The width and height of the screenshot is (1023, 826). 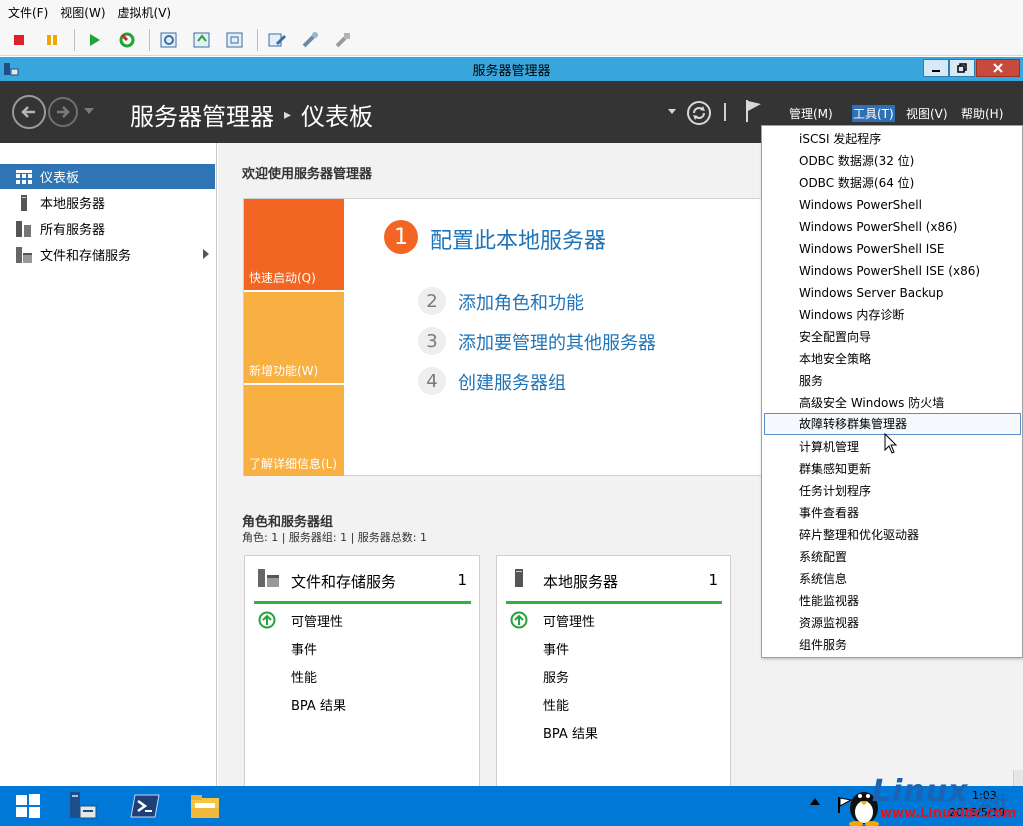 What do you see at coordinates (892, 623) in the screenshot?
I see `tools-item-resource-monitor: 资源监视器` at bounding box center [892, 623].